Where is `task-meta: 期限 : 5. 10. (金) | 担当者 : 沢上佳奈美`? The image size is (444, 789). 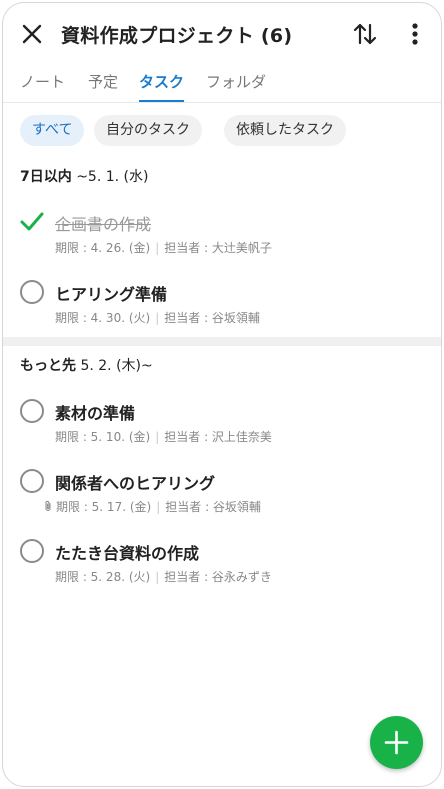 task-meta: 期限 : 5. 10. (金) | 担当者 : 沢上佳奈美 is located at coordinates (163, 437).